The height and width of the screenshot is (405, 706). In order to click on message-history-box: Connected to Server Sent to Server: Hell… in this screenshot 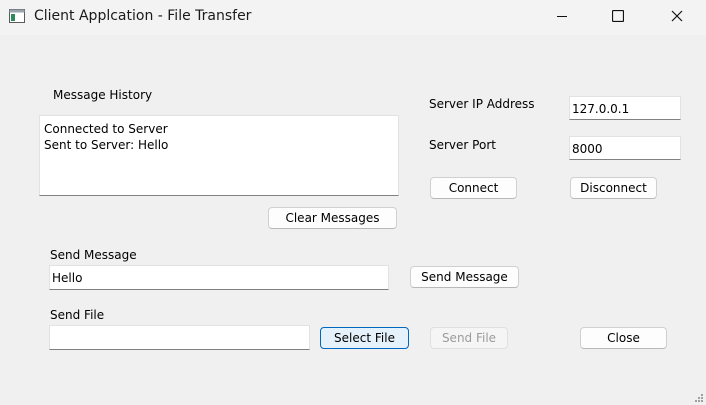, I will do `click(219, 155)`.